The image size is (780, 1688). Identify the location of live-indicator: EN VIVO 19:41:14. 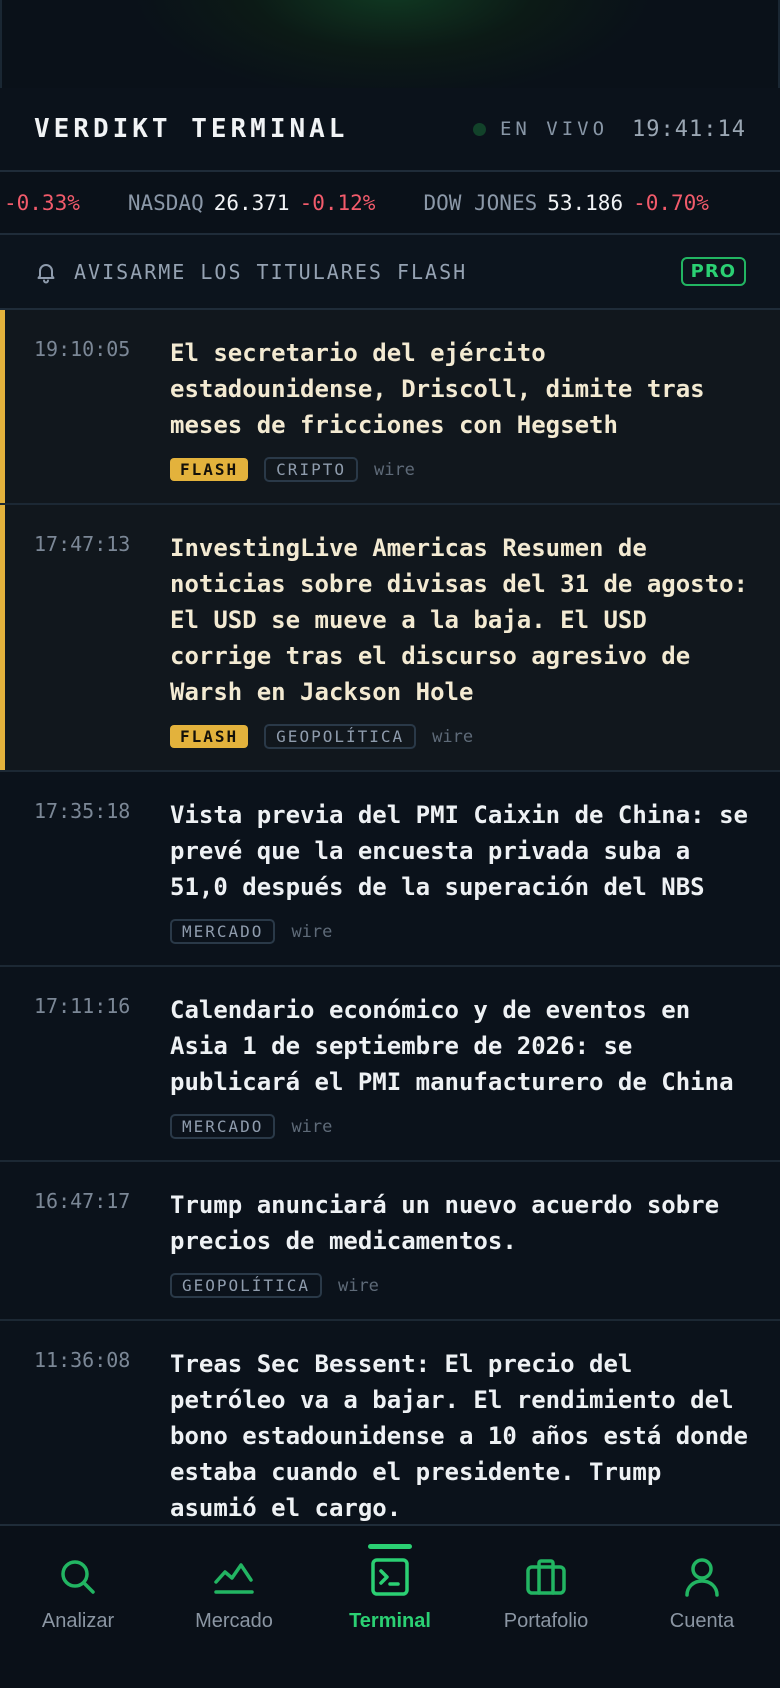
(609, 129).